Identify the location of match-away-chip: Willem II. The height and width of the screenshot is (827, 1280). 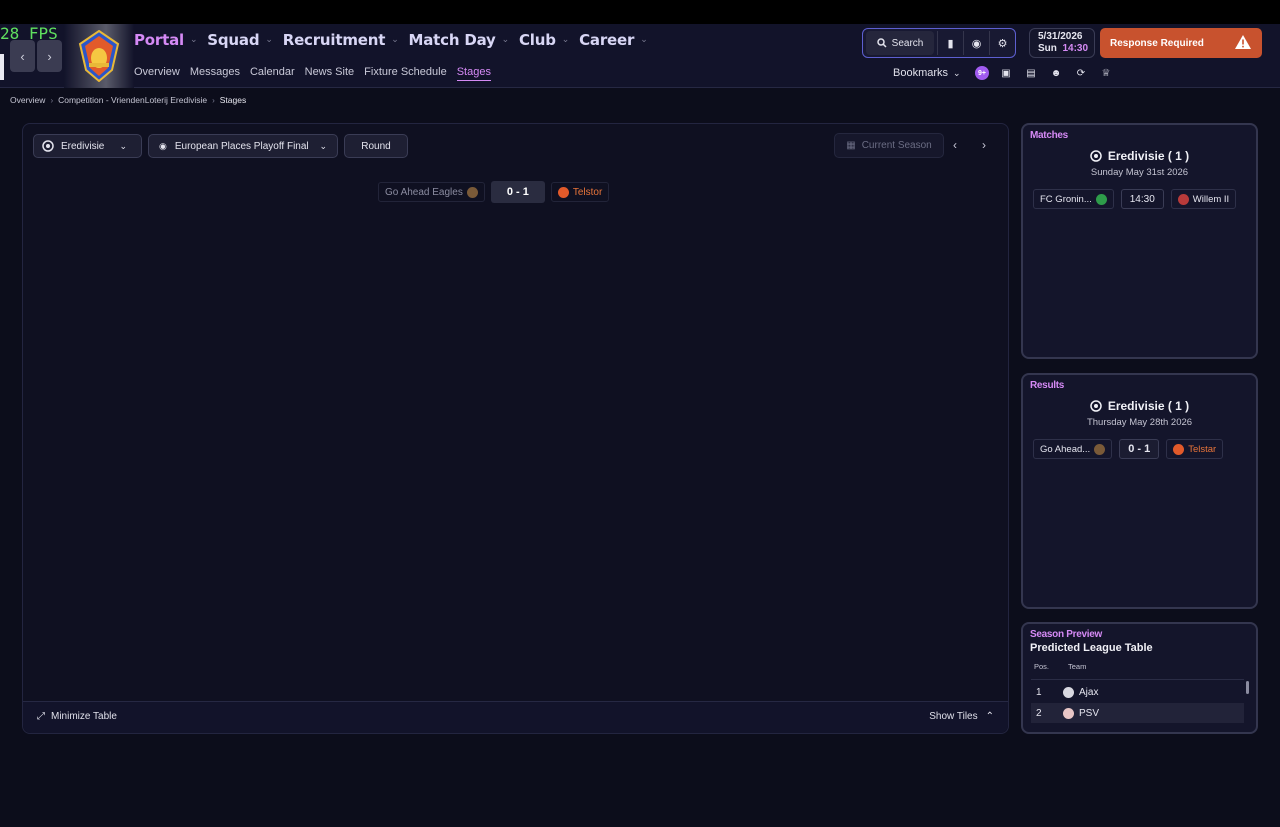
(1203, 199).